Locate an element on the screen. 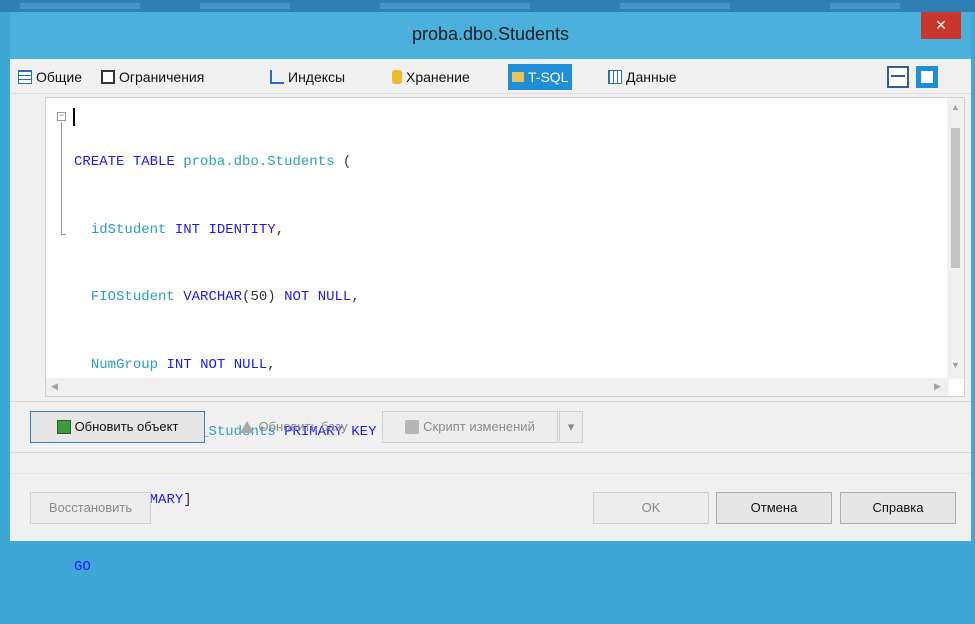 This screenshot has width=975, height=624. constraints-icon is located at coordinates (108, 77).